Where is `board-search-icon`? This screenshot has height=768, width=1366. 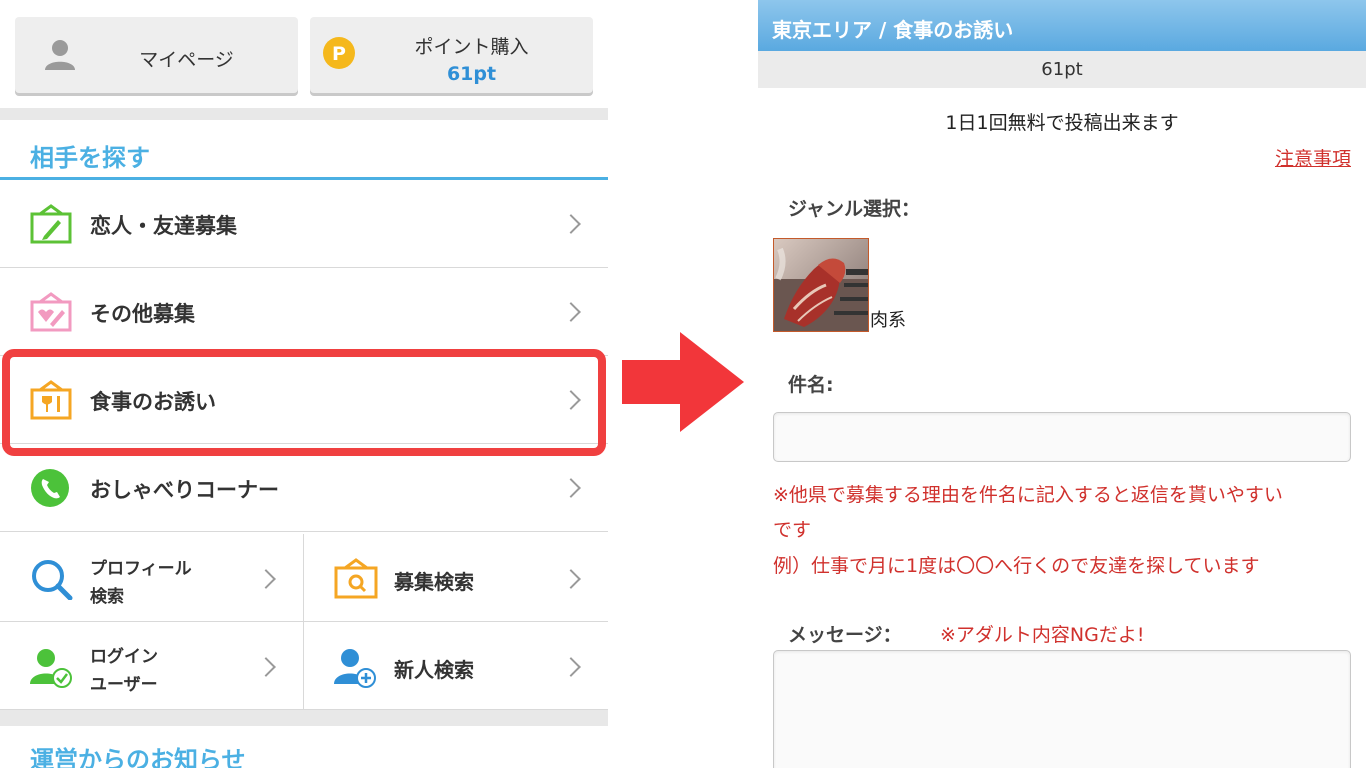 board-search-icon is located at coordinates (356, 578).